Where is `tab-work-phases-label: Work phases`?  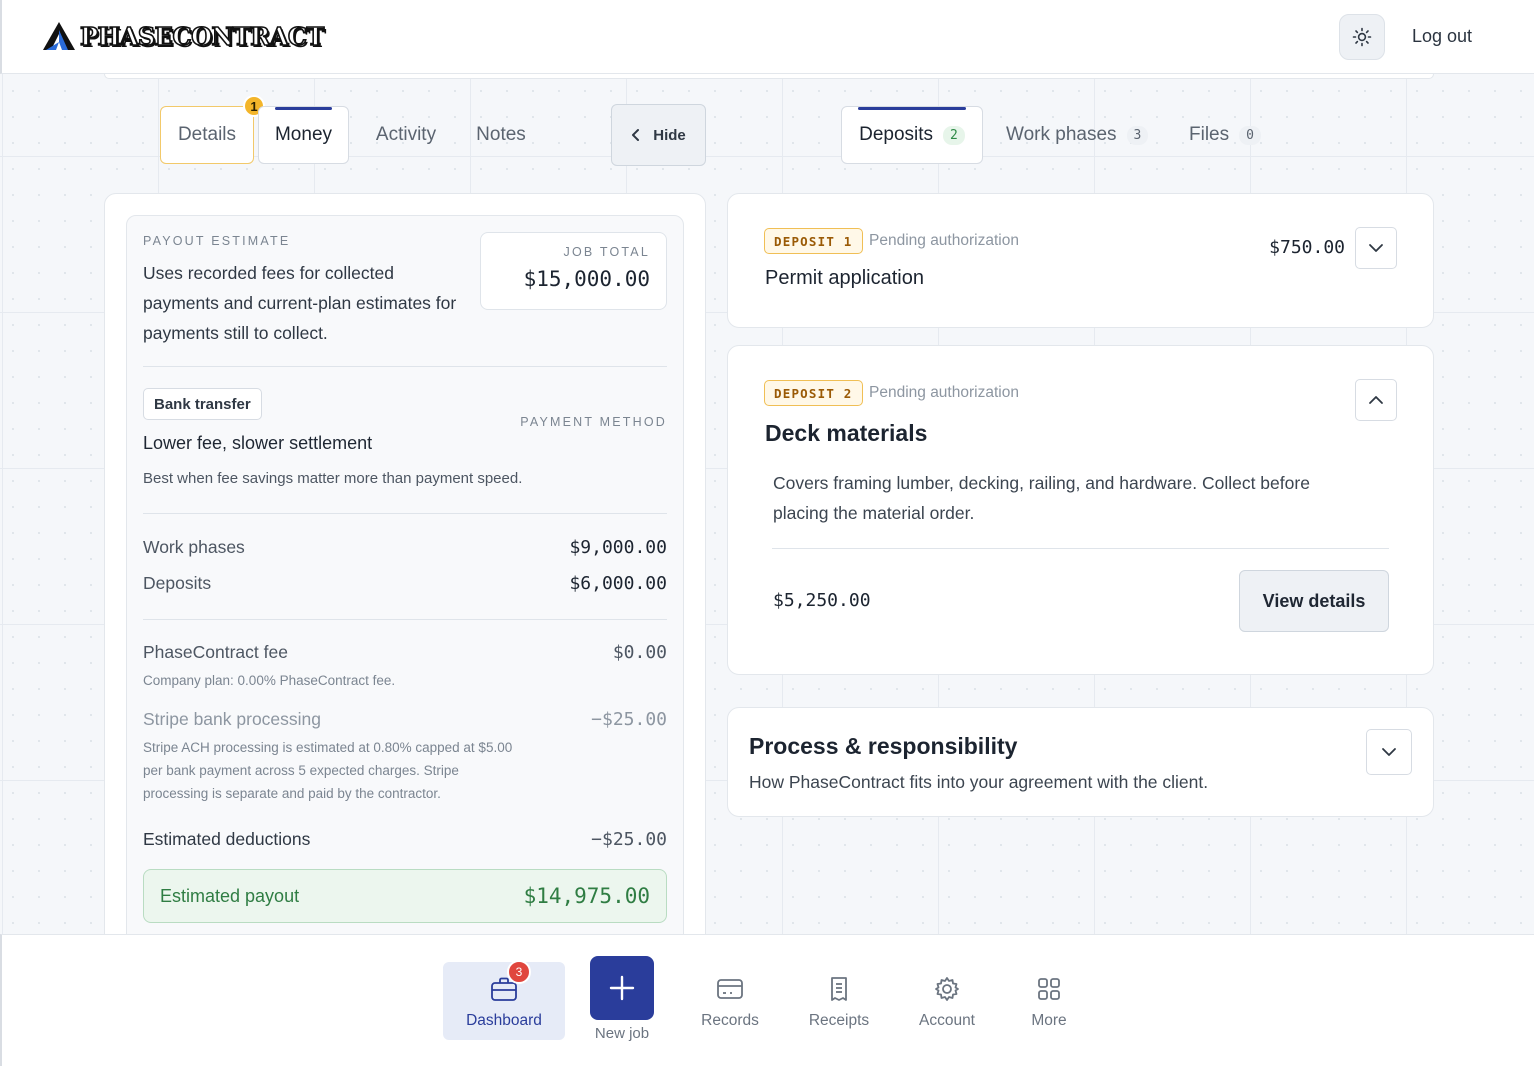 tab-work-phases-label: Work phases is located at coordinates (1061, 134).